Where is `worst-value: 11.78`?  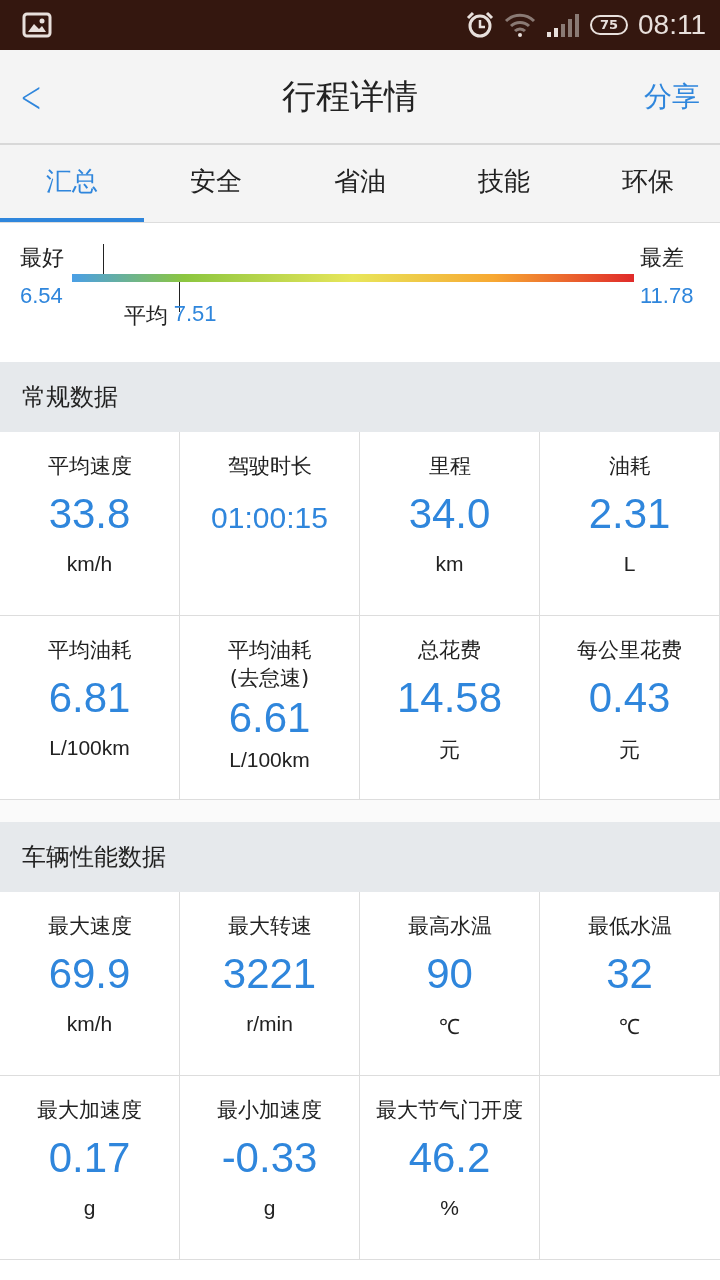 worst-value: 11.78 is located at coordinates (667, 296).